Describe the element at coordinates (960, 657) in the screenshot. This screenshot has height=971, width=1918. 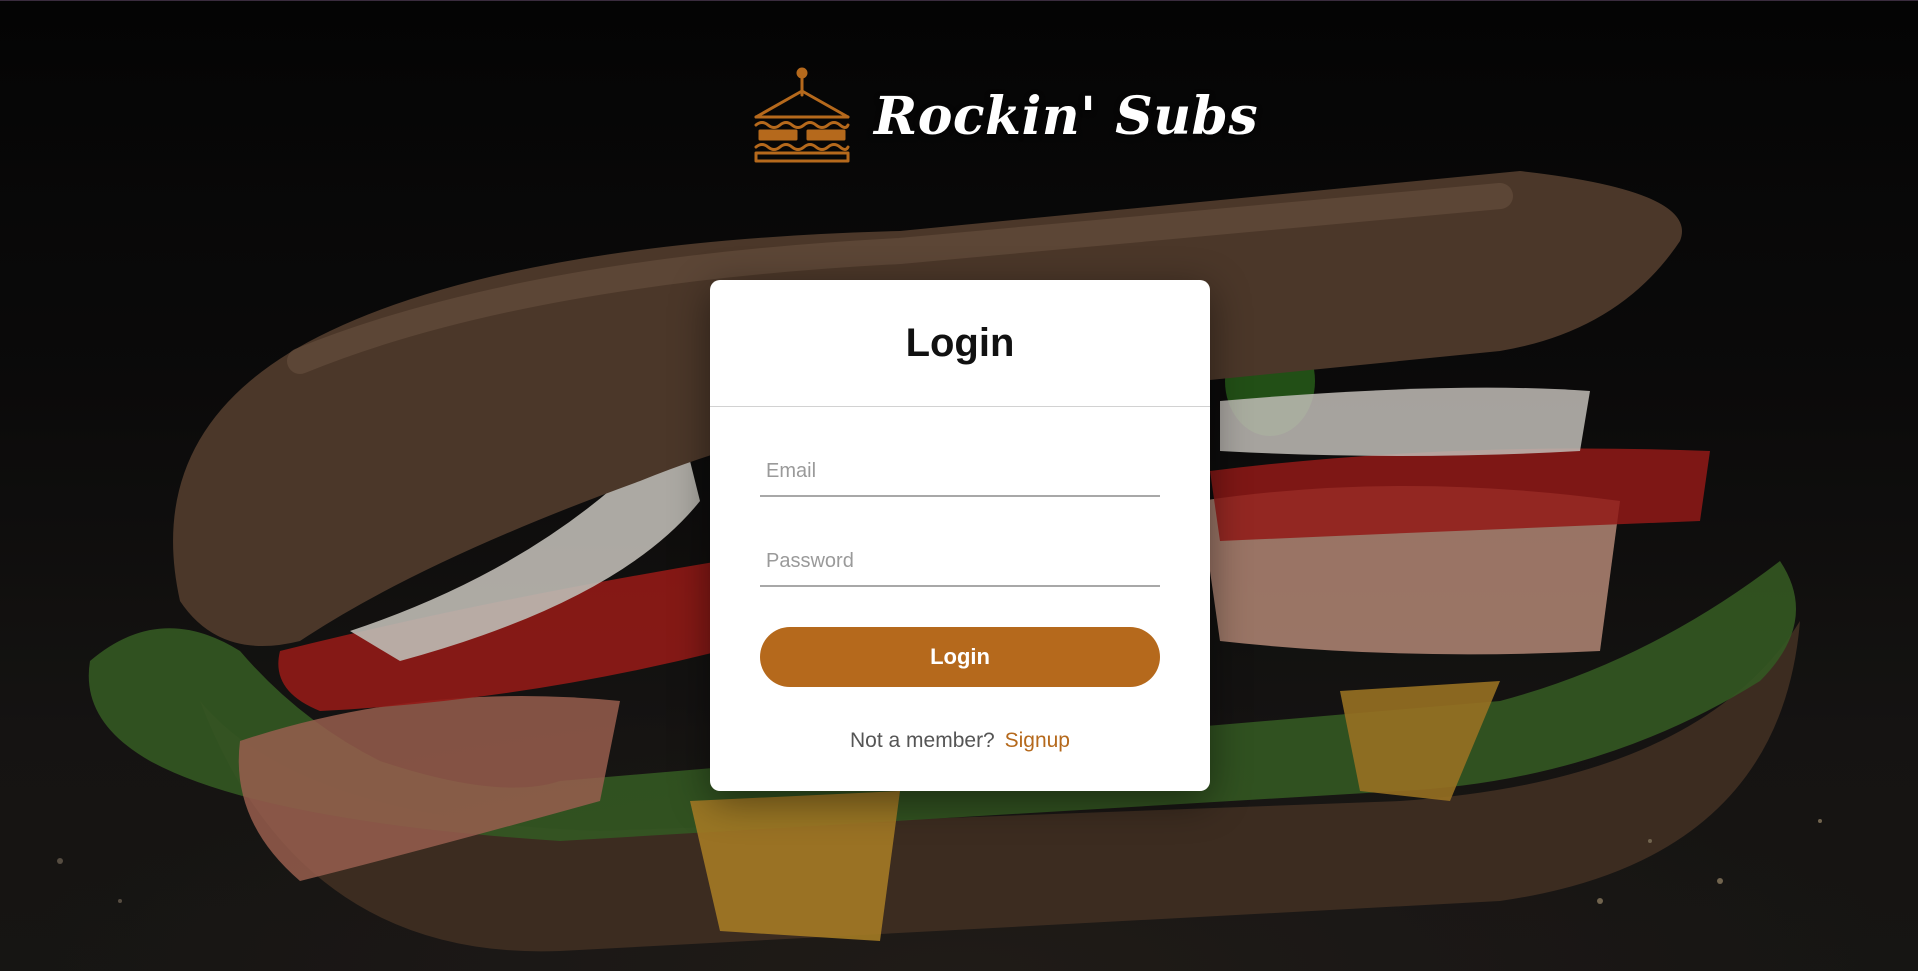
I see `login-button: Login` at that location.